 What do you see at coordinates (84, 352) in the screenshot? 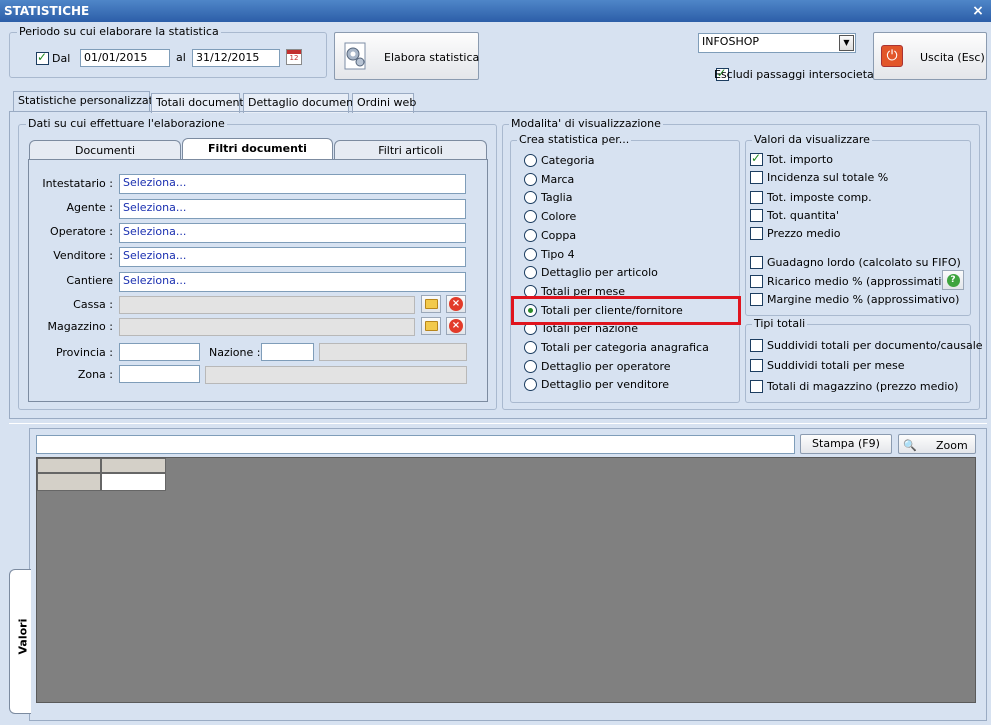
I see `provincia-label: Provincia :` at bounding box center [84, 352].